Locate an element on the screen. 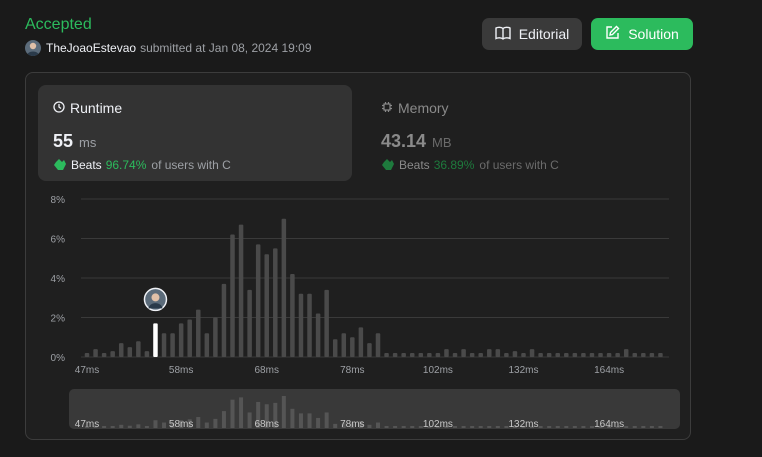 Image resolution: width=762 pixels, height=457 pixels. book-icon is located at coordinates (507, 34).